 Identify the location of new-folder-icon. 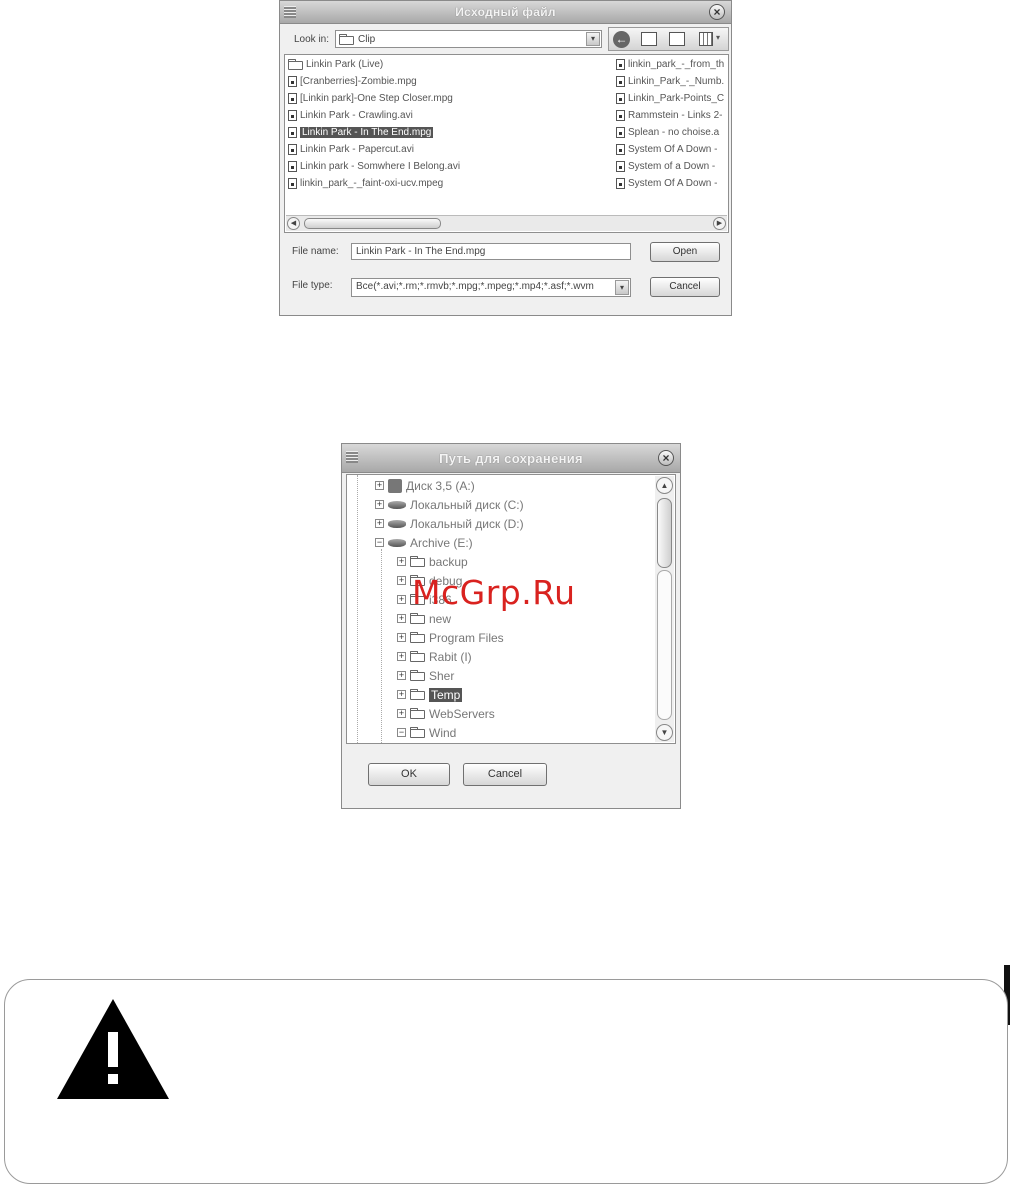
(677, 39).